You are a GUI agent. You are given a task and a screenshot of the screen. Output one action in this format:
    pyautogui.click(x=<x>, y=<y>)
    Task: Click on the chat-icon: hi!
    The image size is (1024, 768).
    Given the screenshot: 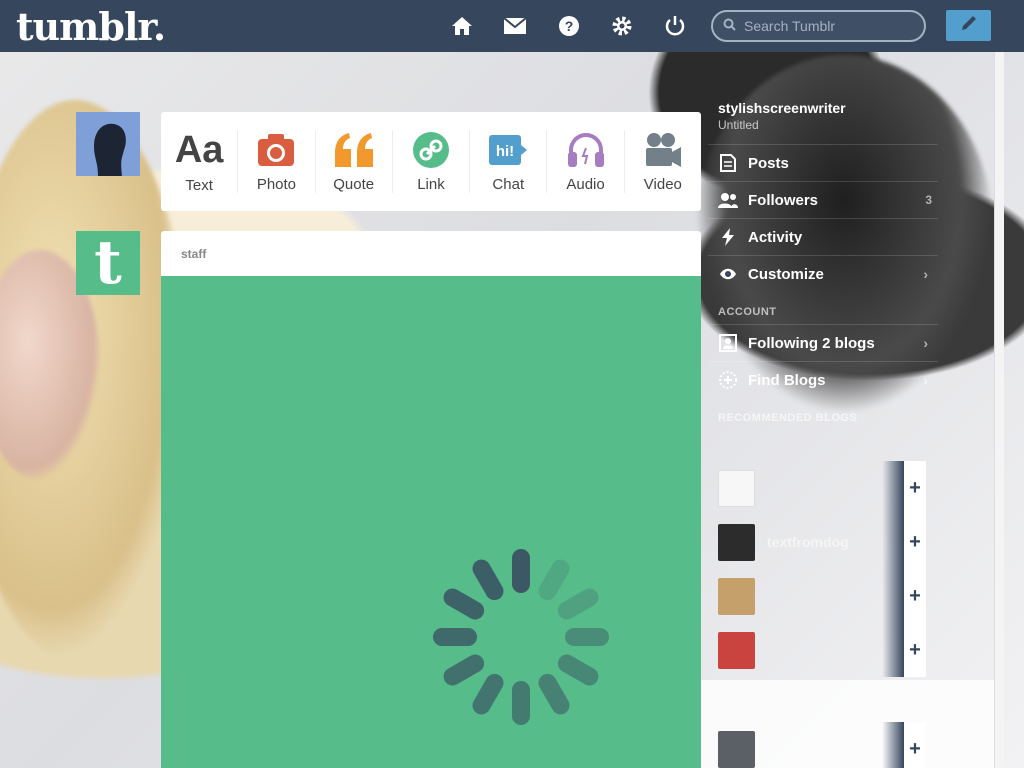 What is the action you would take?
    pyautogui.click(x=508, y=150)
    